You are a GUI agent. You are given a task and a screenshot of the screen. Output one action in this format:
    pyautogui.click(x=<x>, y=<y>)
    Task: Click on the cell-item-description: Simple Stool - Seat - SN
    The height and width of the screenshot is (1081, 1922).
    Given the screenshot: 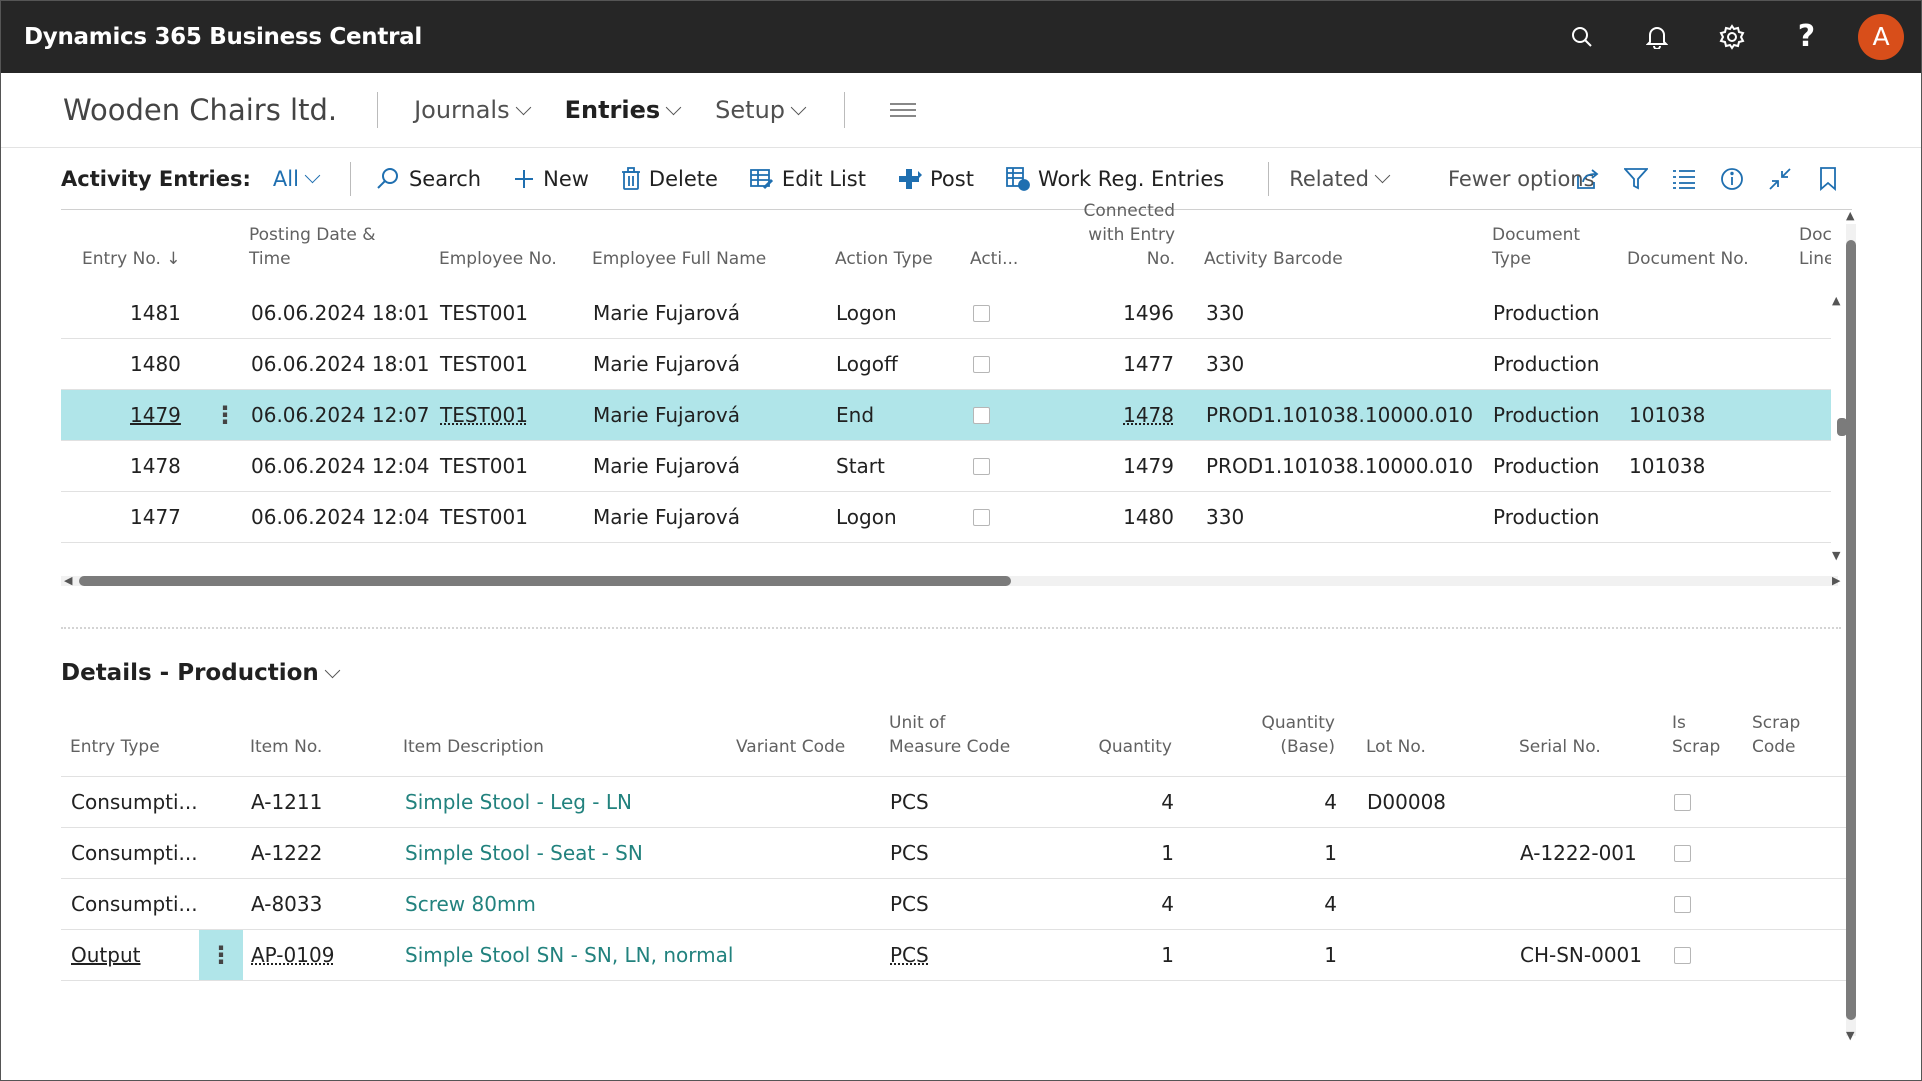 What is the action you would take?
    pyautogui.click(x=524, y=853)
    